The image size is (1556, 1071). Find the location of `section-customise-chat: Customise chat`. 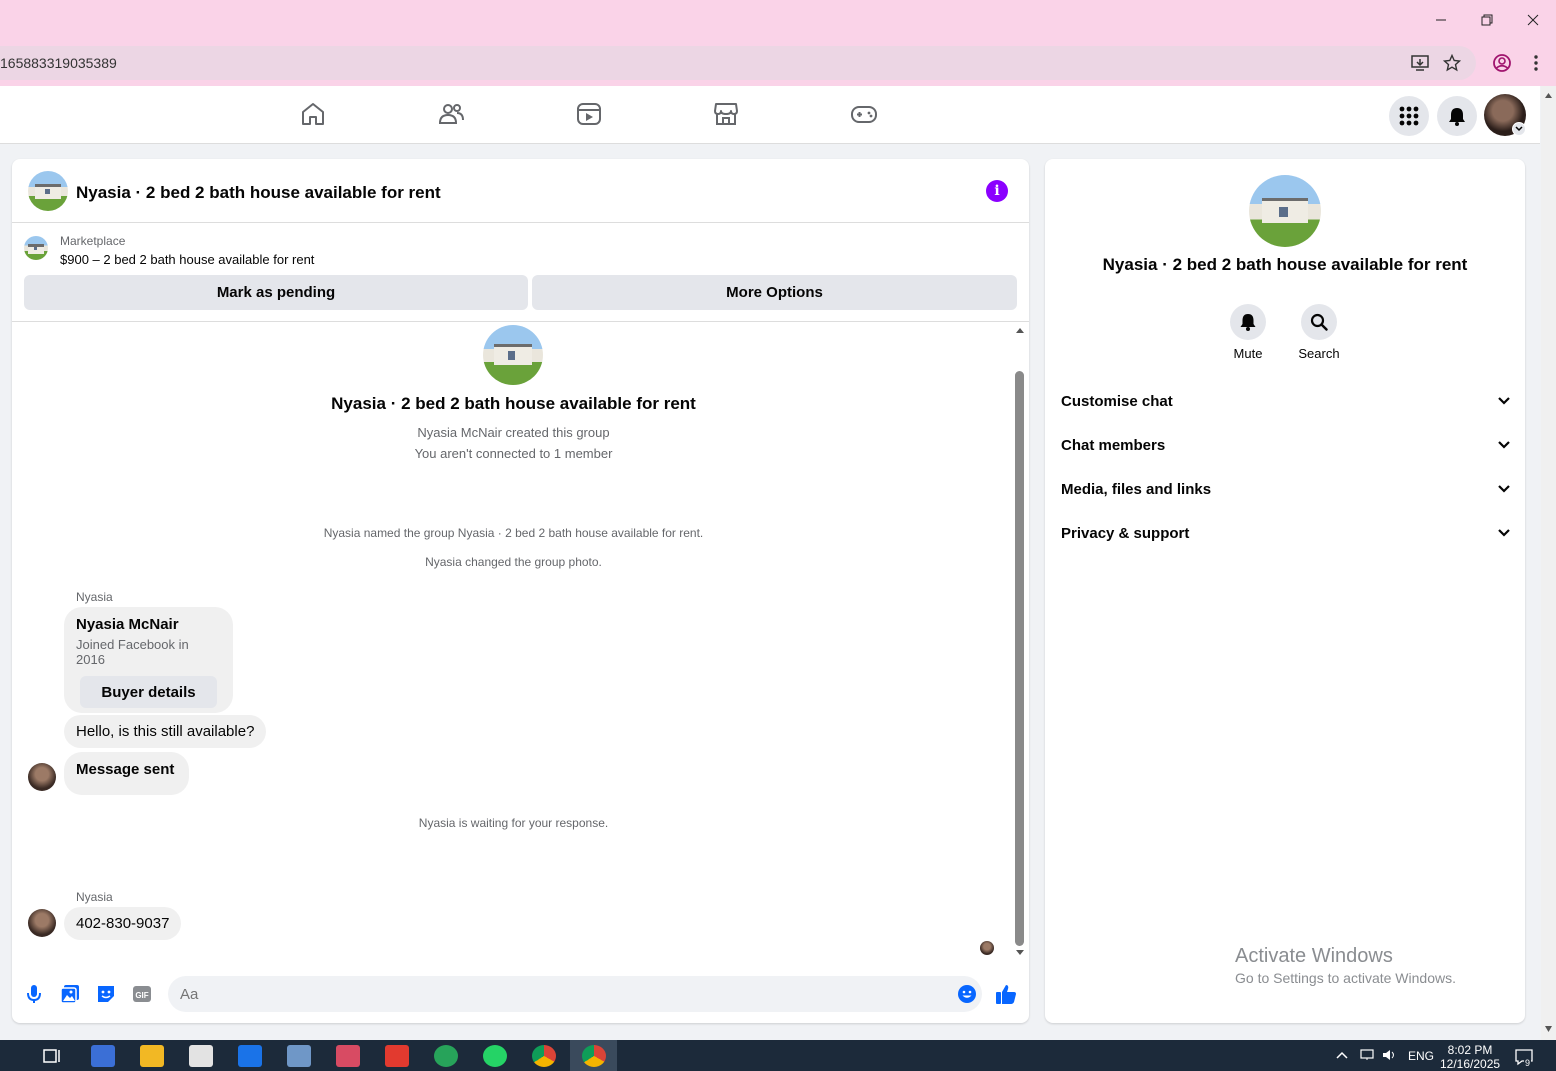

section-customise-chat: Customise chat is located at coordinates (1286, 401).